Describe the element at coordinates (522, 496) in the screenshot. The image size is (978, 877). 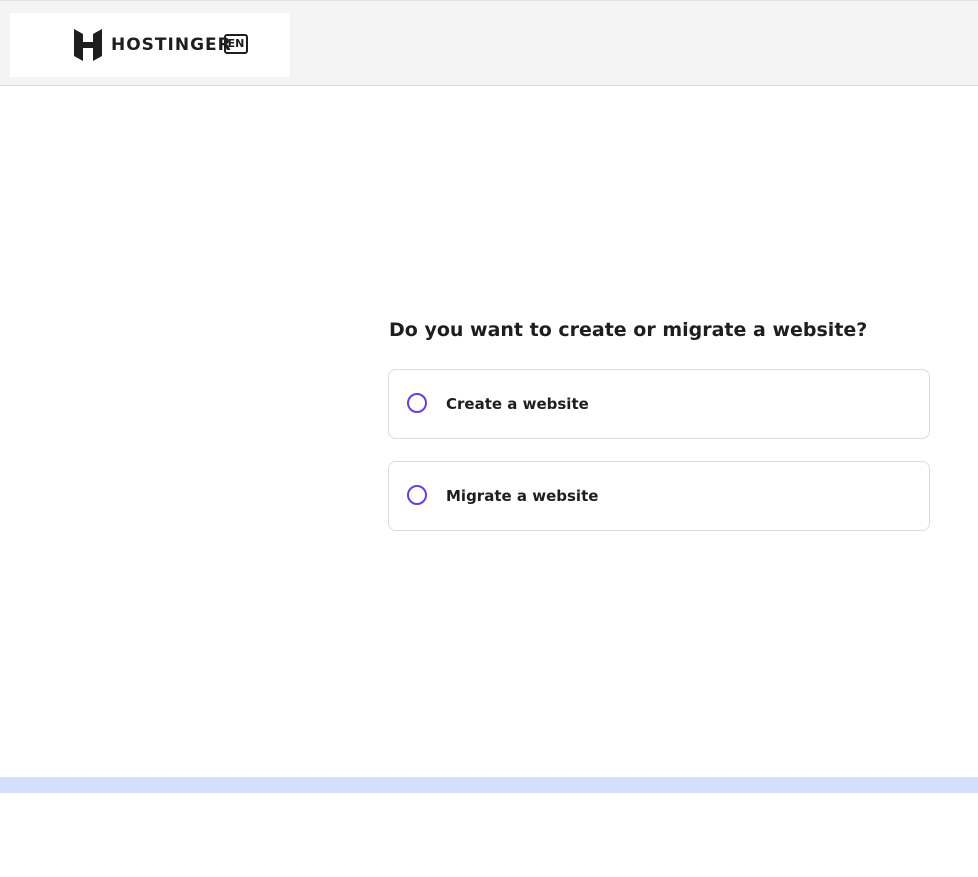
I see `option-label-migrate: Migrate a website` at that location.